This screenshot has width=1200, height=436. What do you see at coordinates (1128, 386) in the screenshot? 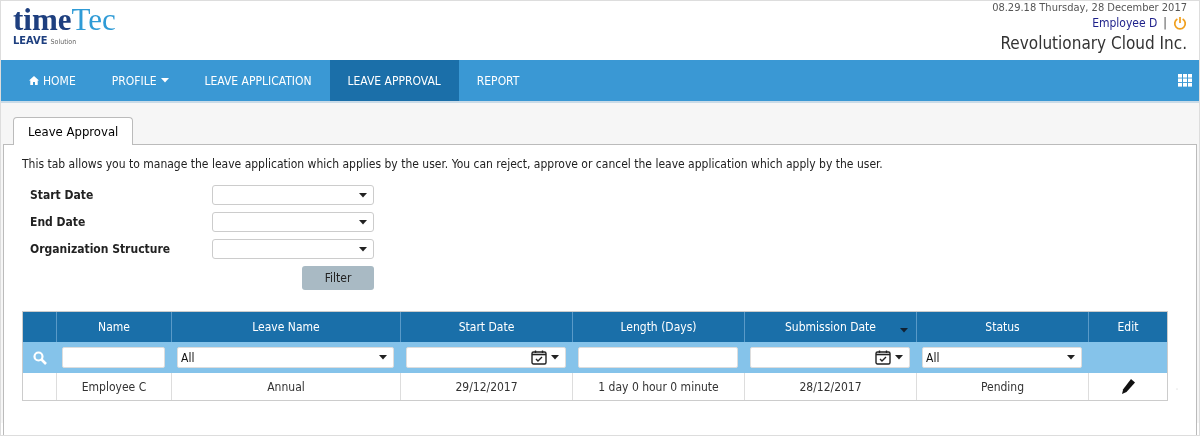
I see `pencil-icon` at bounding box center [1128, 386].